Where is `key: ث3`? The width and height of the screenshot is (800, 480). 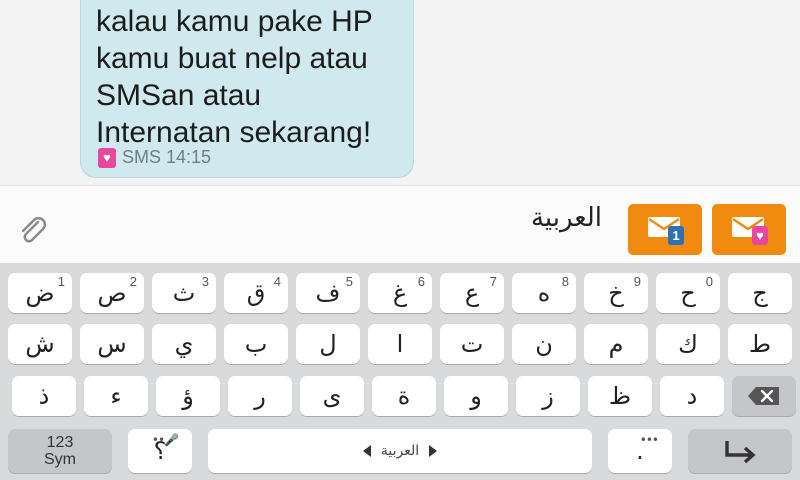 key: ث3 is located at coordinates (184, 293).